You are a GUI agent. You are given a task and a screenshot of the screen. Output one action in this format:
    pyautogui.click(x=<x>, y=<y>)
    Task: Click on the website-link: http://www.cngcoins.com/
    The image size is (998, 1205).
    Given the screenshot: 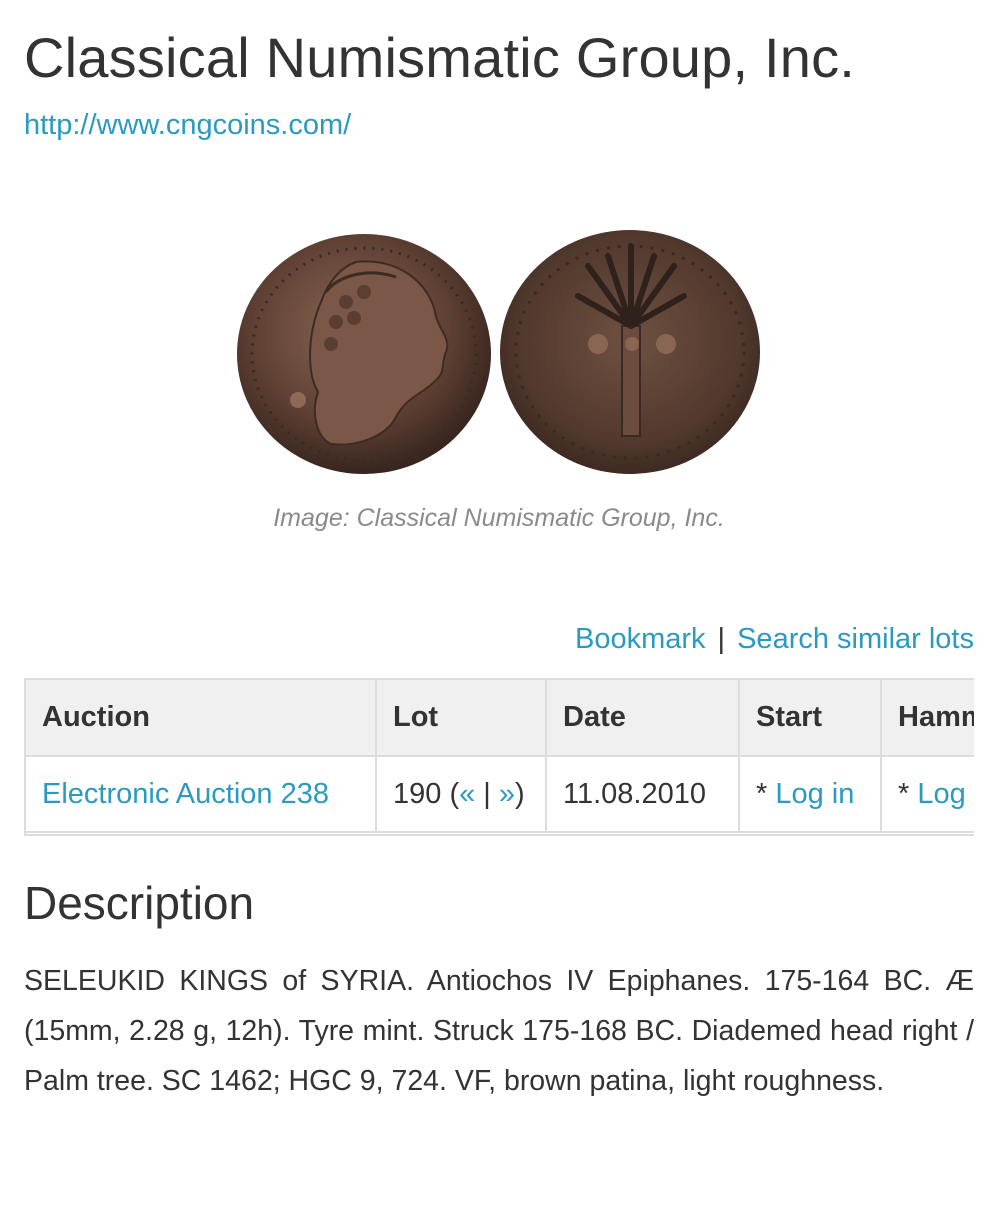 What is the action you would take?
    pyautogui.click(x=499, y=125)
    